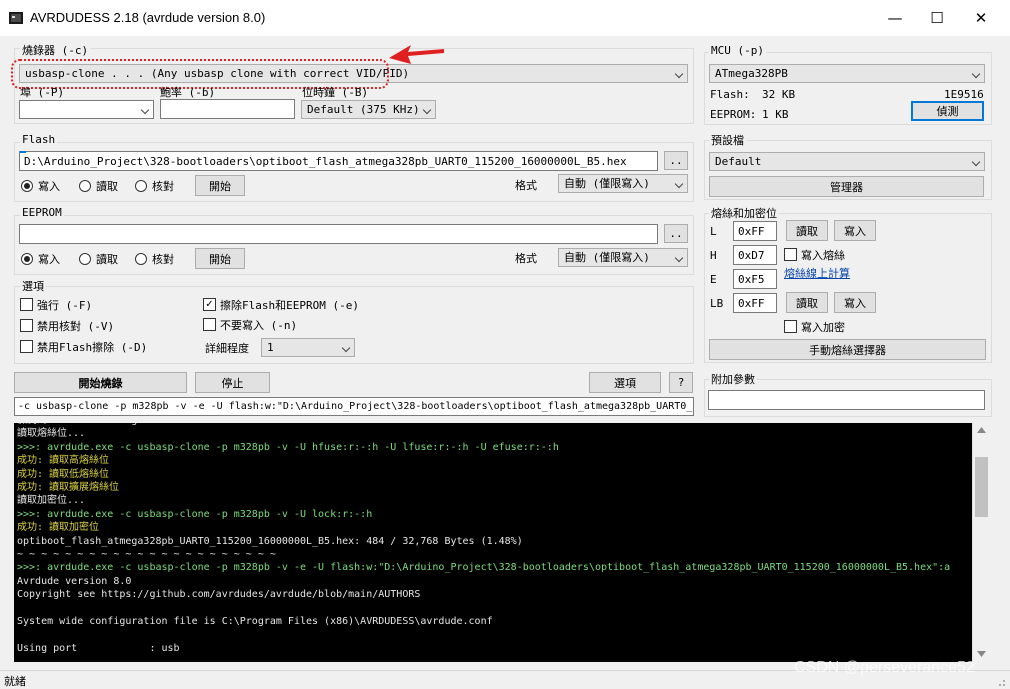  Describe the element at coordinates (427, 110) in the screenshot. I see `chevron-down-icon` at that location.